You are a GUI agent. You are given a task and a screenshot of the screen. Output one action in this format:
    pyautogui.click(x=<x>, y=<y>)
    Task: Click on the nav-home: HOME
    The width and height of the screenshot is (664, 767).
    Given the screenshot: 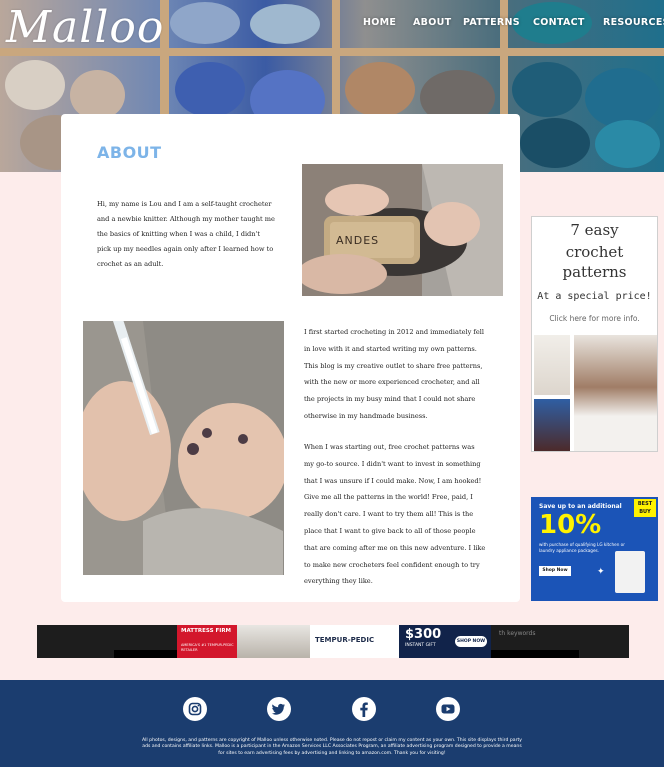 What is the action you would take?
    pyautogui.click(x=379, y=22)
    